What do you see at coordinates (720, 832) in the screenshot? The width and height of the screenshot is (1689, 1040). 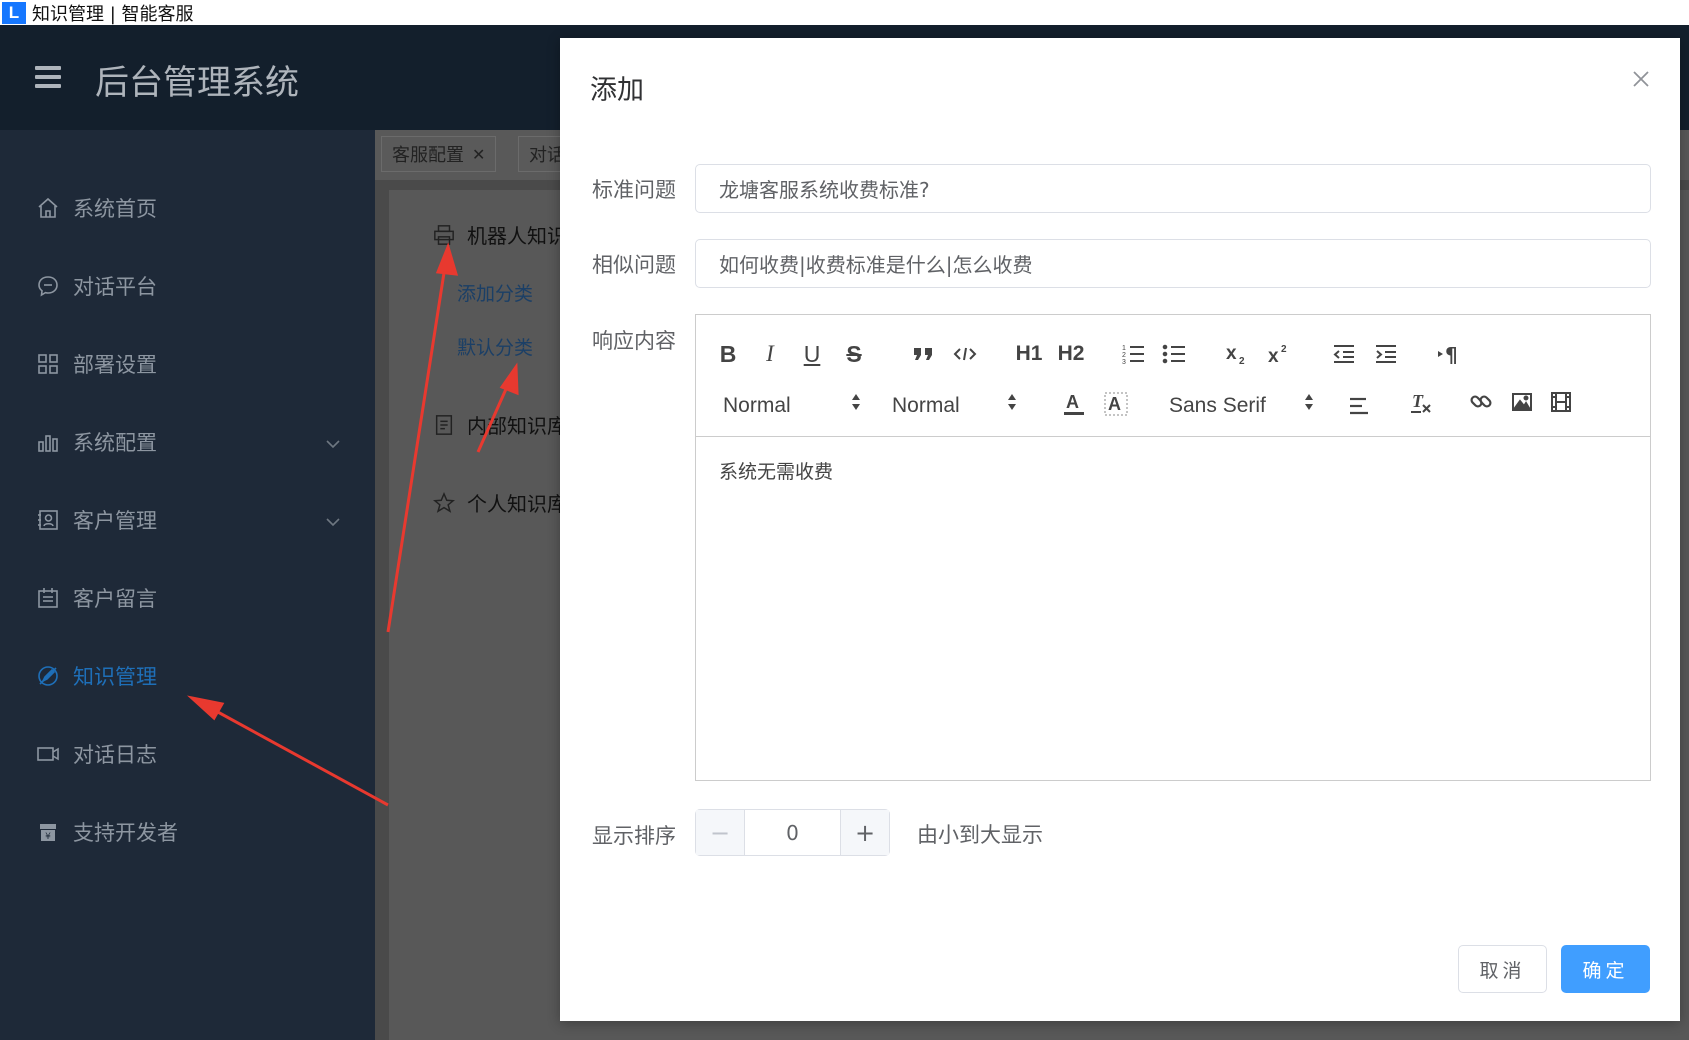 I see `decrement-button: −` at bounding box center [720, 832].